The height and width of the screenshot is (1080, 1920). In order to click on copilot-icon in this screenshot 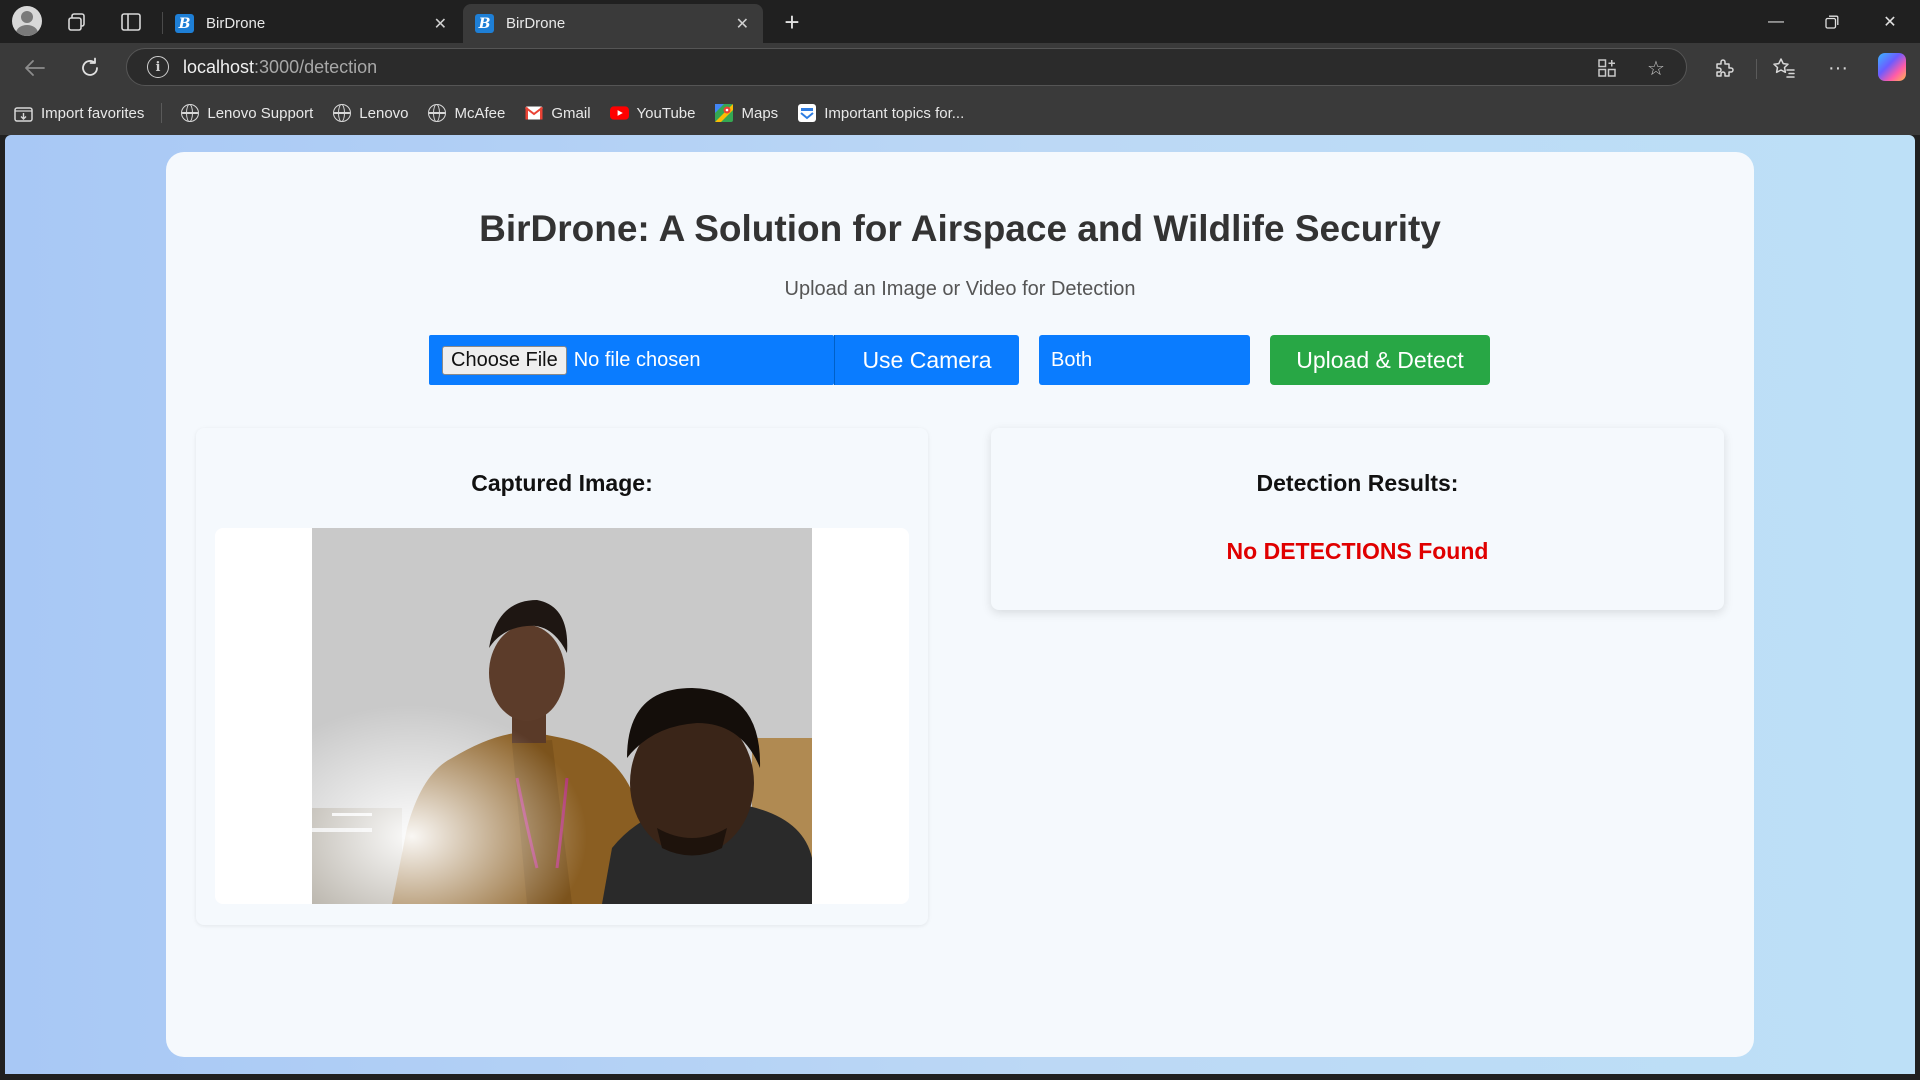, I will do `click(1892, 67)`.